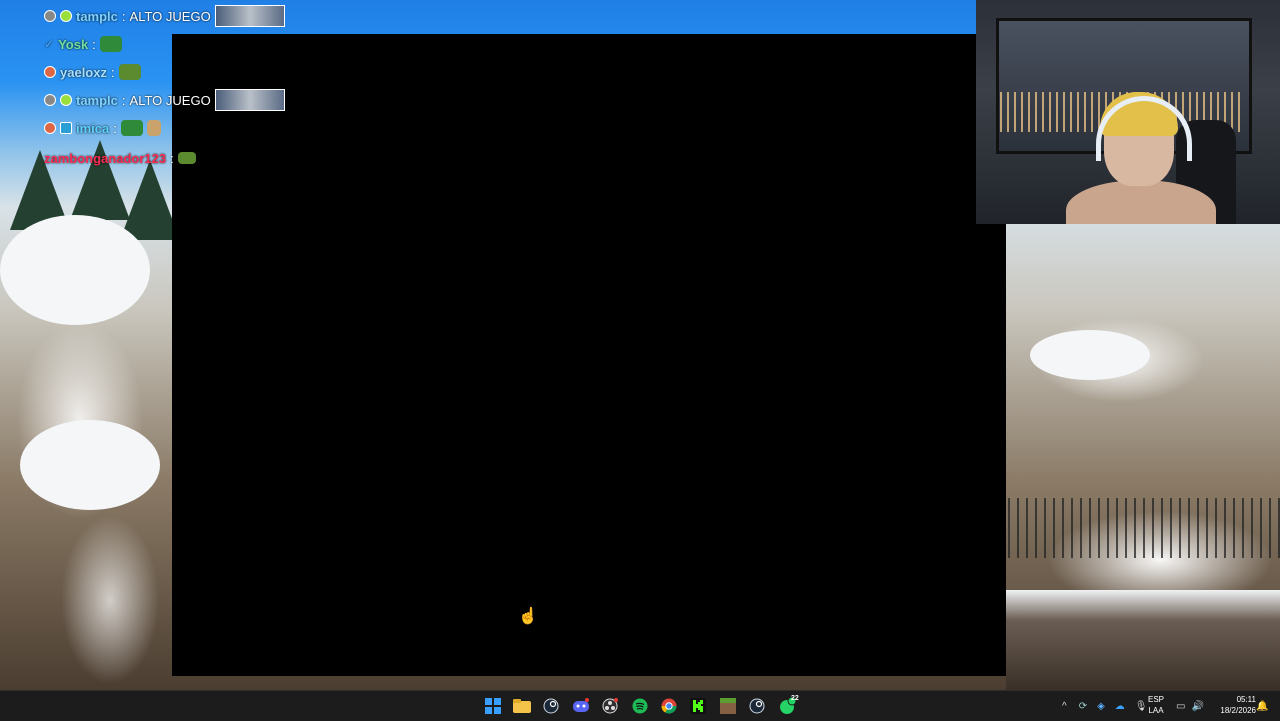  What do you see at coordinates (1083, 706) in the screenshot?
I see `tray-app-icon: ⟳` at bounding box center [1083, 706].